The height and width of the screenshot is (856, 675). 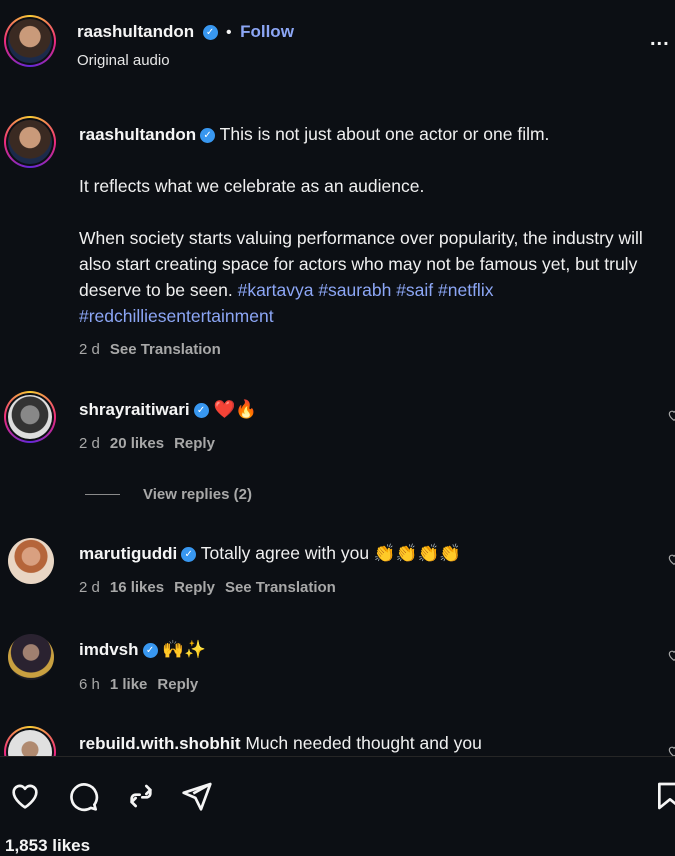 I want to click on comment-username: shrayraitiwari, so click(x=134, y=409).